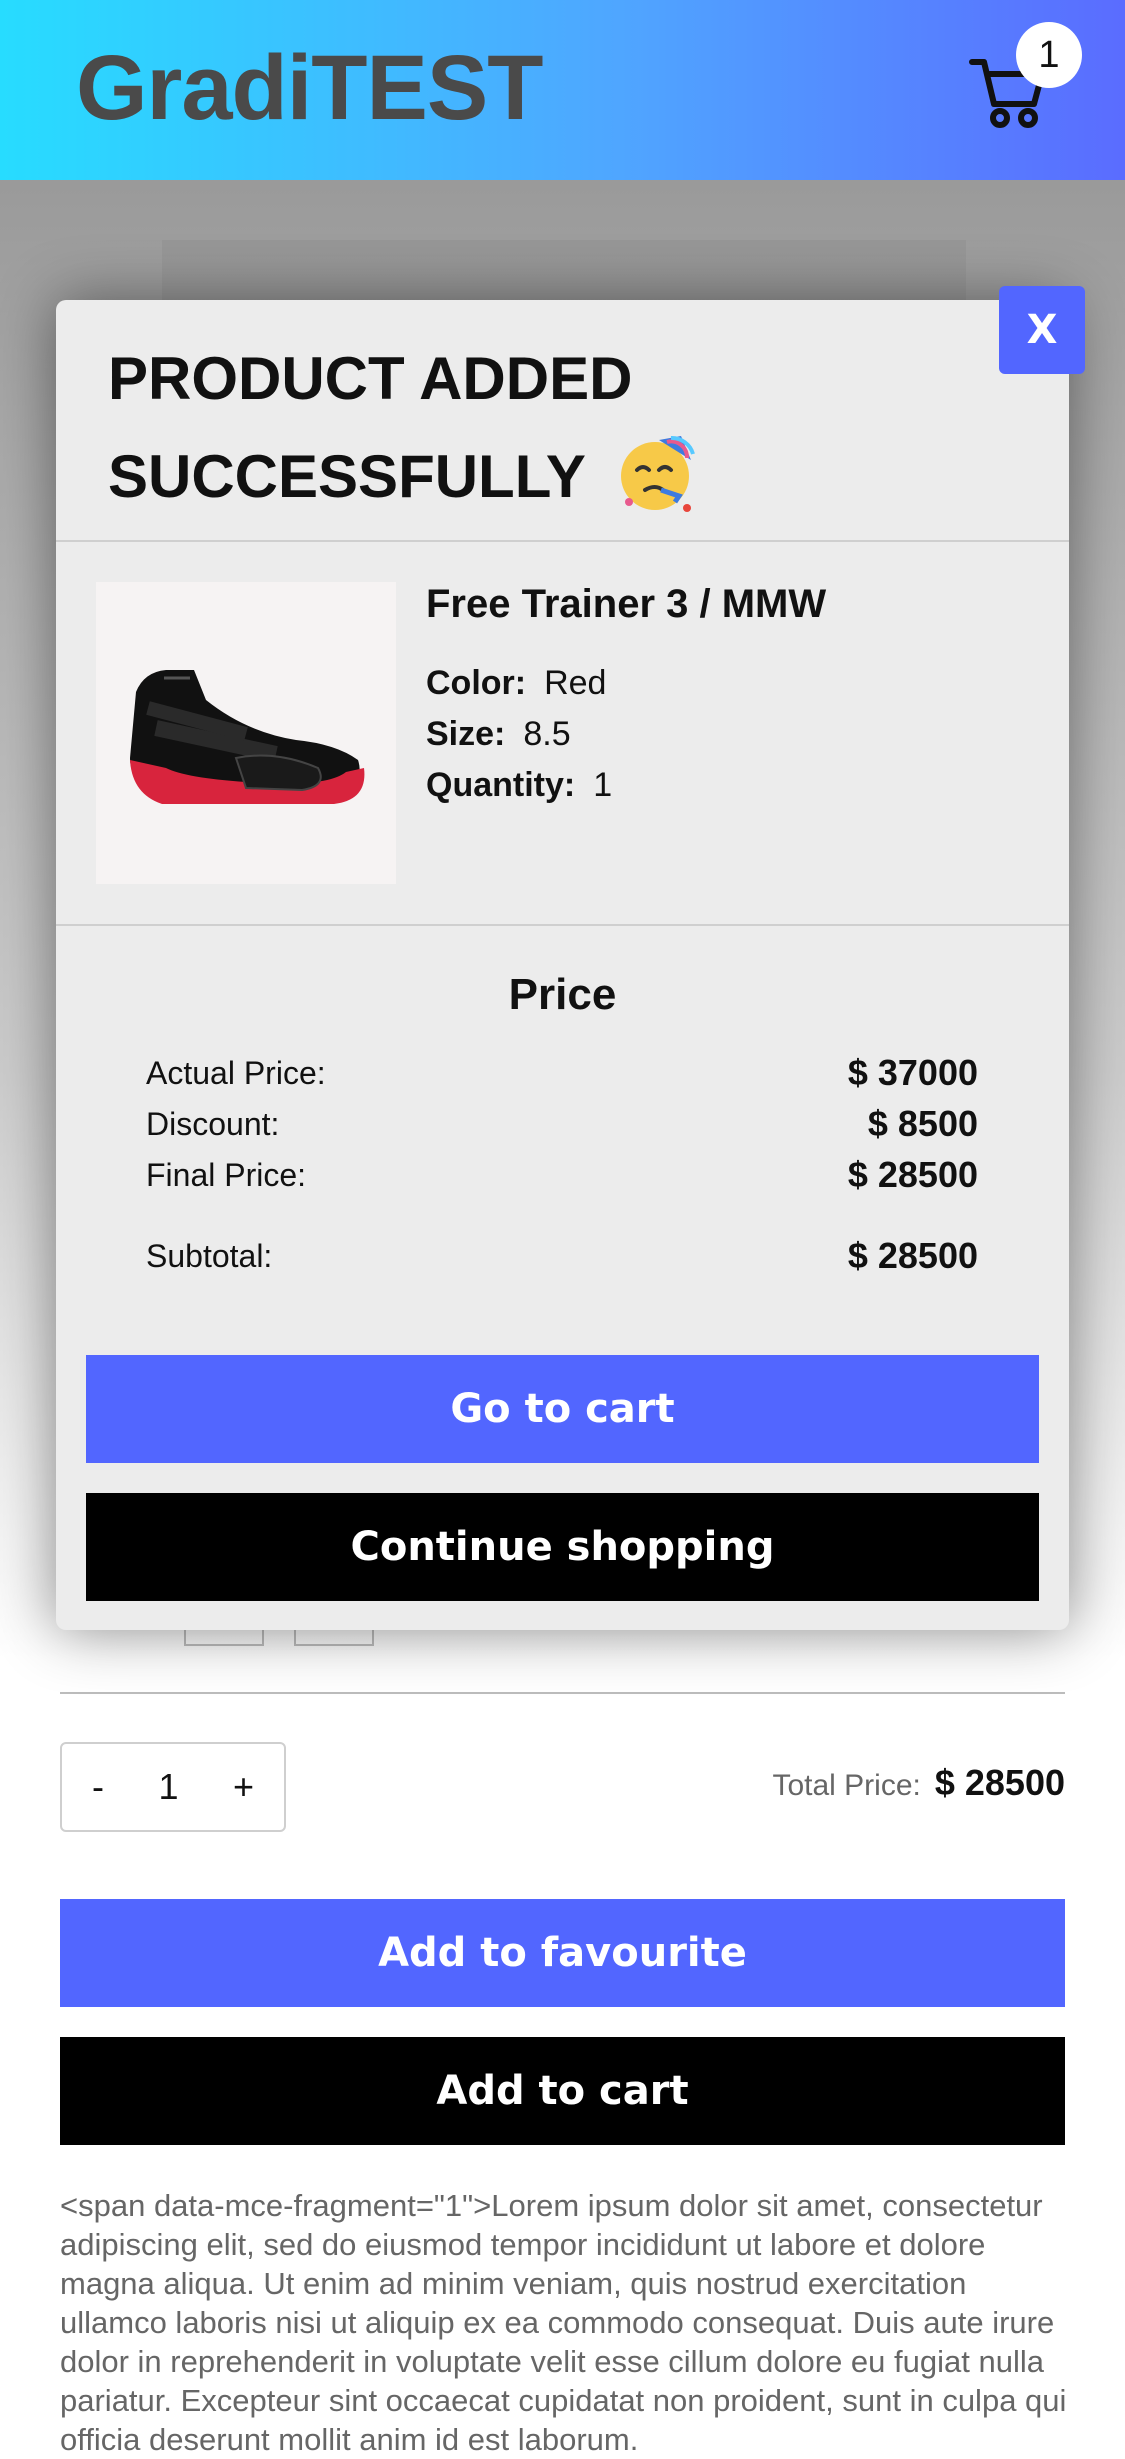  I want to click on close-modal-button: X, so click(1042, 330).